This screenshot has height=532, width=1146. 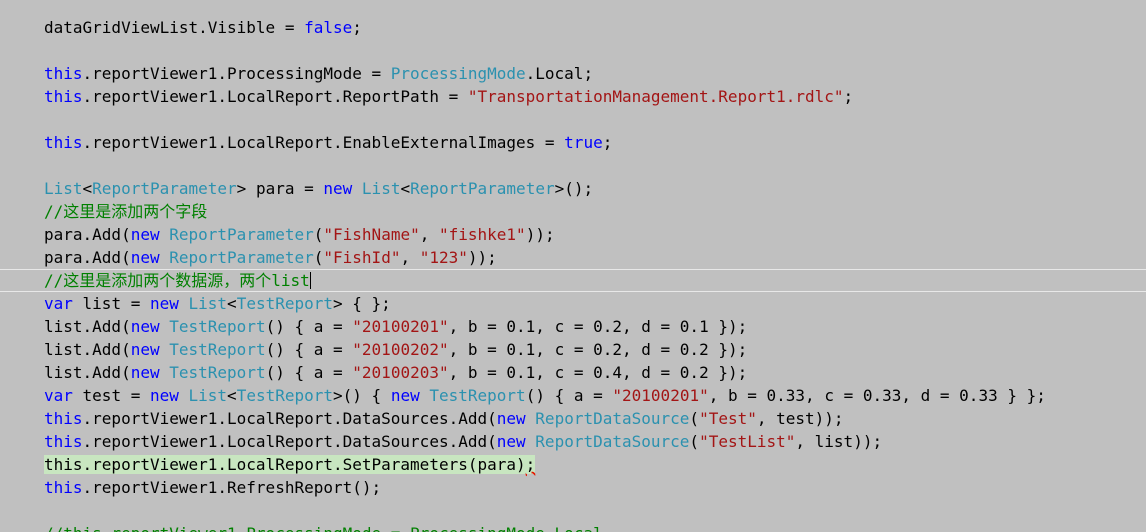 What do you see at coordinates (800, 418) in the screenshot?
I see `code-token: , test));` at bounding box center [800, 418].